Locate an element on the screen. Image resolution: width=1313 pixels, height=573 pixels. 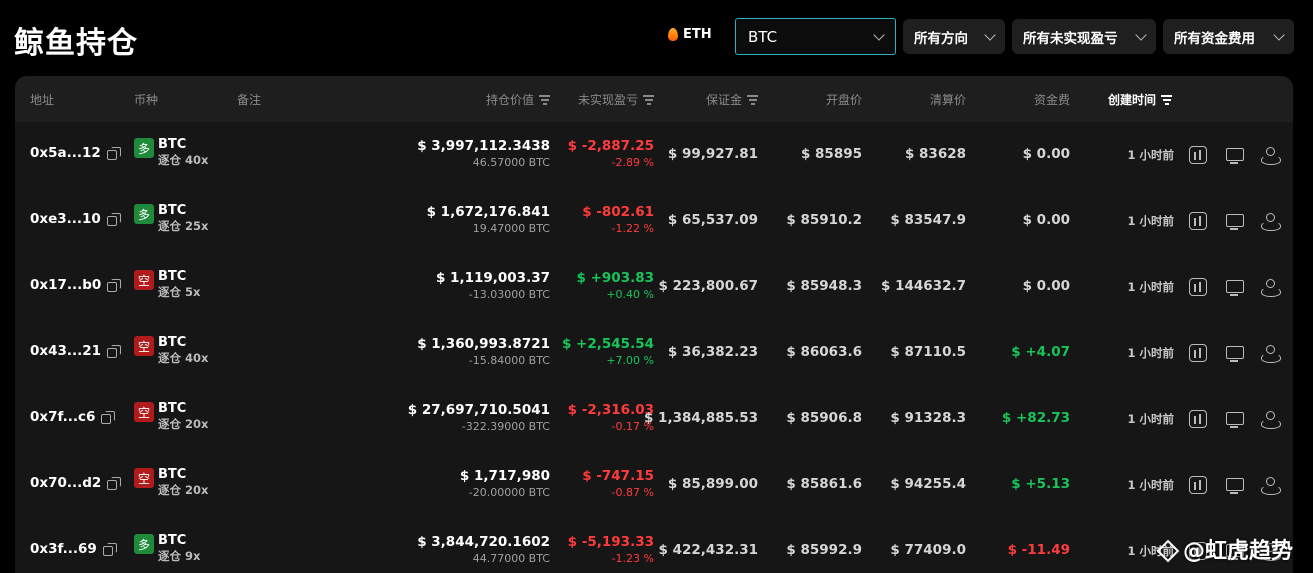
position-size: -322.39000 BTC is located at coordinates (505, 426).